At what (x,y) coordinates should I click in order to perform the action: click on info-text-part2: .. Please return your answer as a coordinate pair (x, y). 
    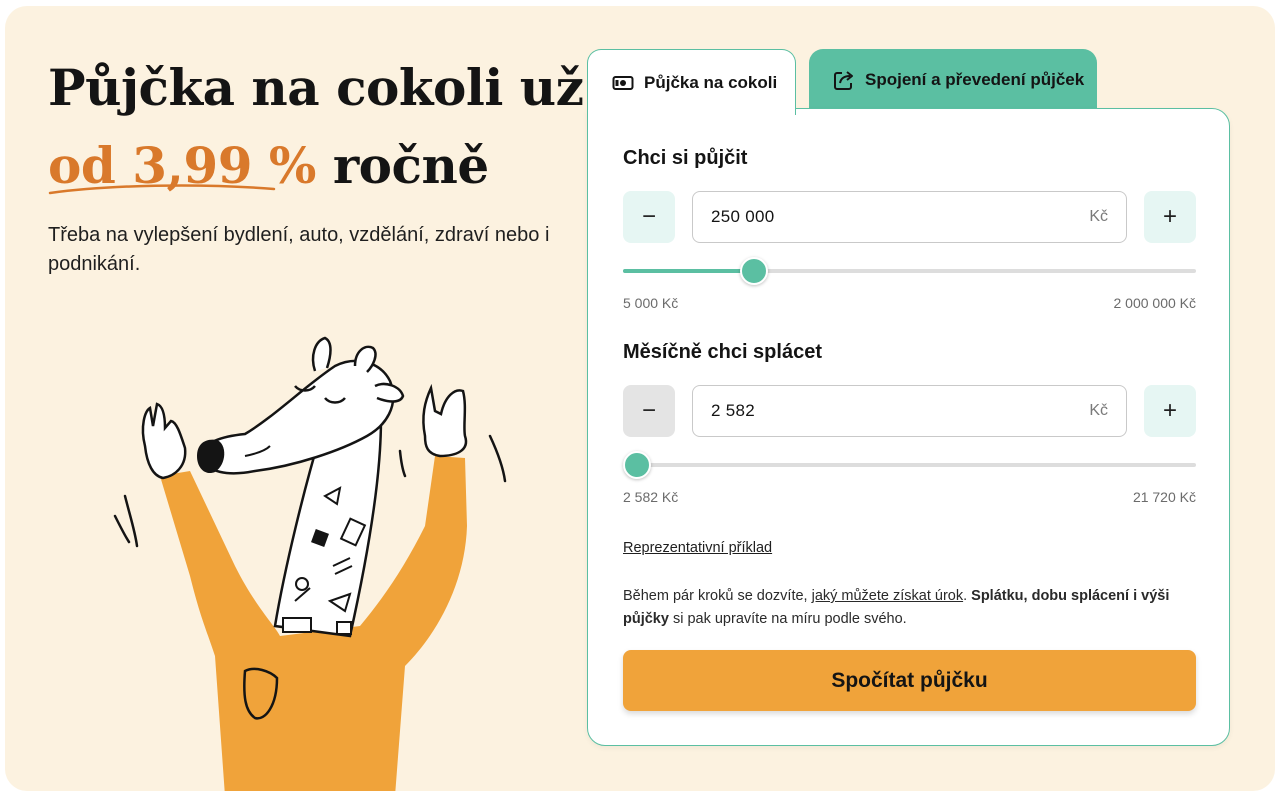
    Looking at the image, I should click on (967, 596).